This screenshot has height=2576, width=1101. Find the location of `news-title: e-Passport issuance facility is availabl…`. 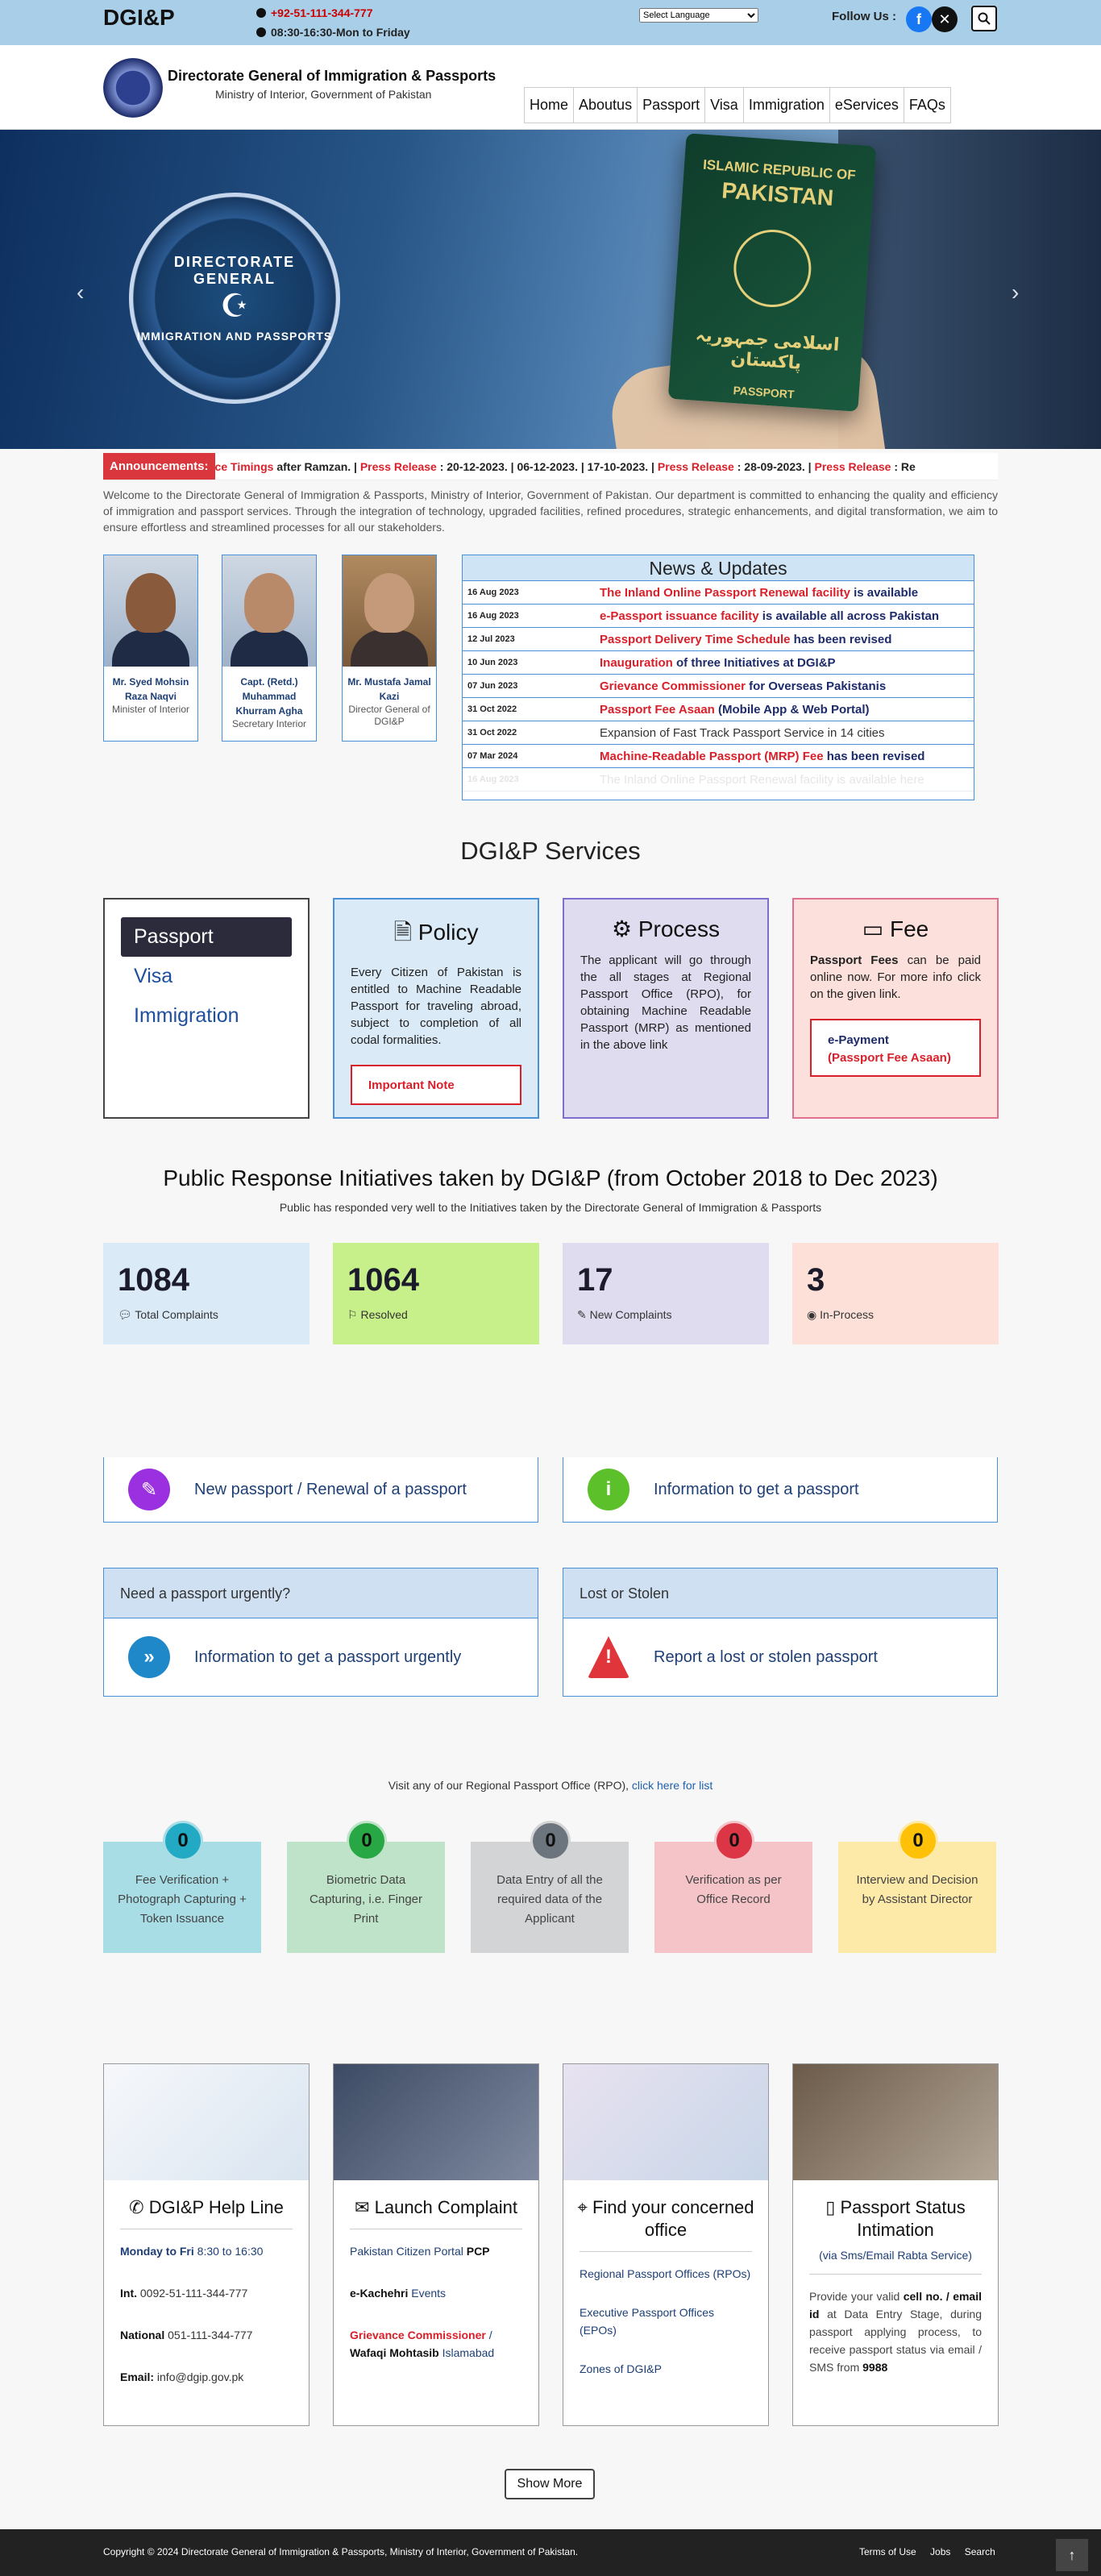

news-title: e-Passport issuance facility is availabl… is located at coordinates (770, 616).